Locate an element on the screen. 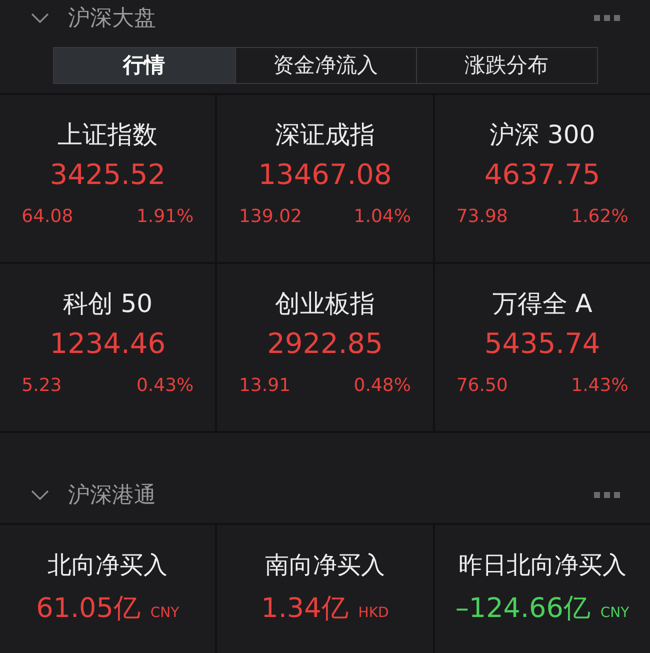 The width and height of the screenshot is (650, 653). index-card: 创业板指 2922.85 13.91 0.48% is located at coordinates (325, 347).